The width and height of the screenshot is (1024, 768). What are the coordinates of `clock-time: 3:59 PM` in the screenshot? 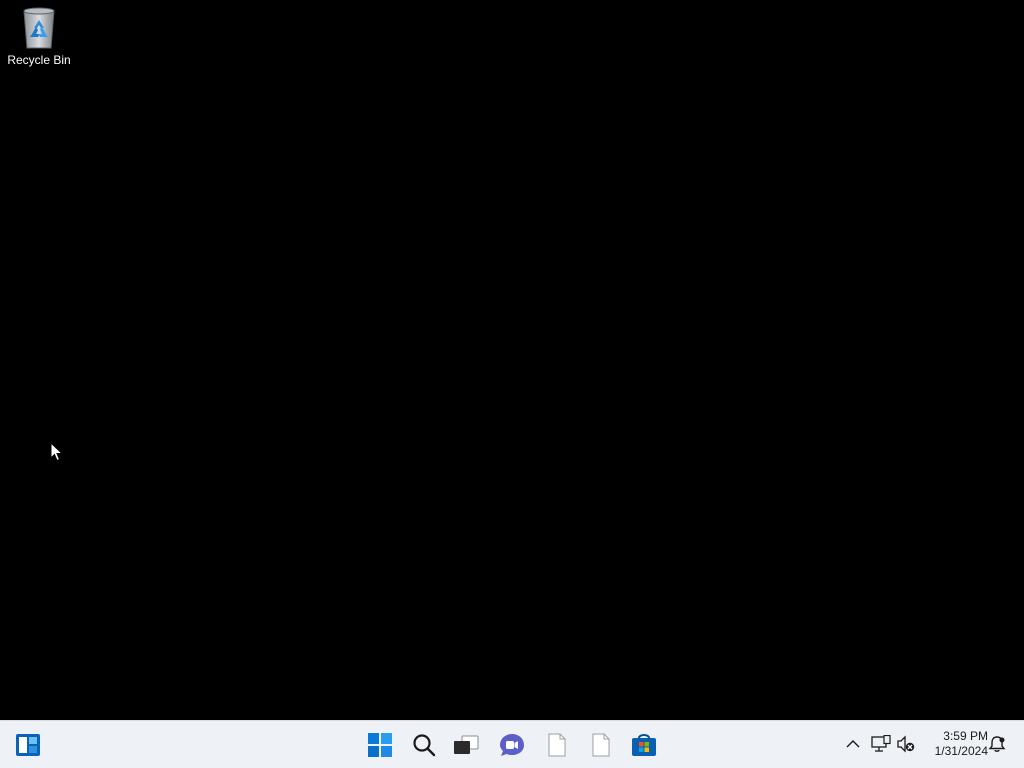 It's located at (965, 736).